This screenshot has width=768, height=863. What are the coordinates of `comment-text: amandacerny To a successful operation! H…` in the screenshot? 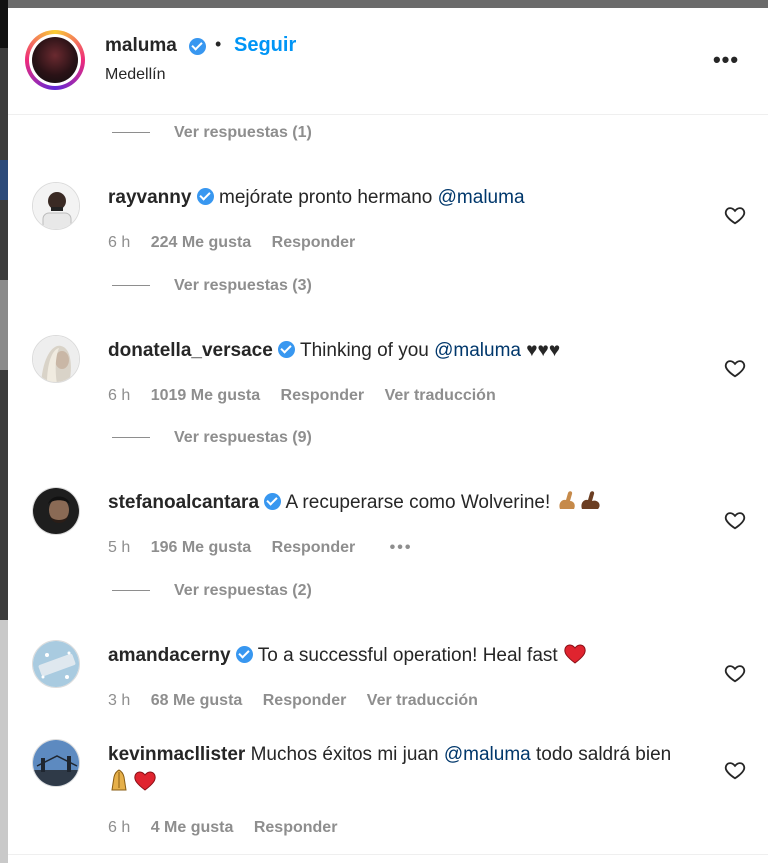 It's located at (403, 656).